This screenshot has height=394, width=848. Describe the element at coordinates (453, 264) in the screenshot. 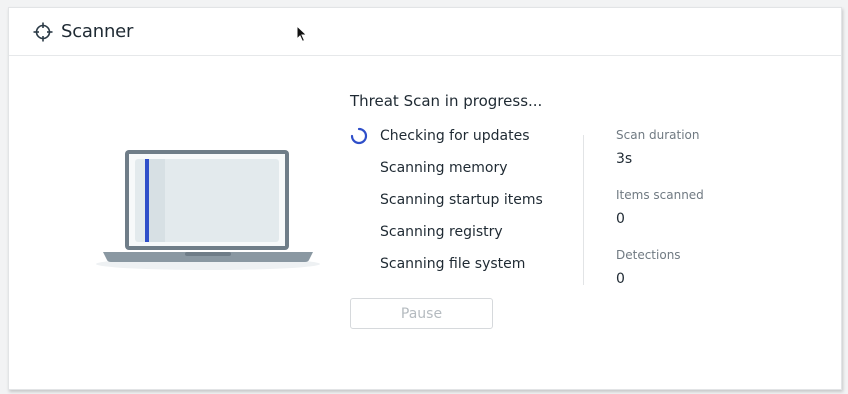

I see `scan-step-label: Scanning file system` at that location.